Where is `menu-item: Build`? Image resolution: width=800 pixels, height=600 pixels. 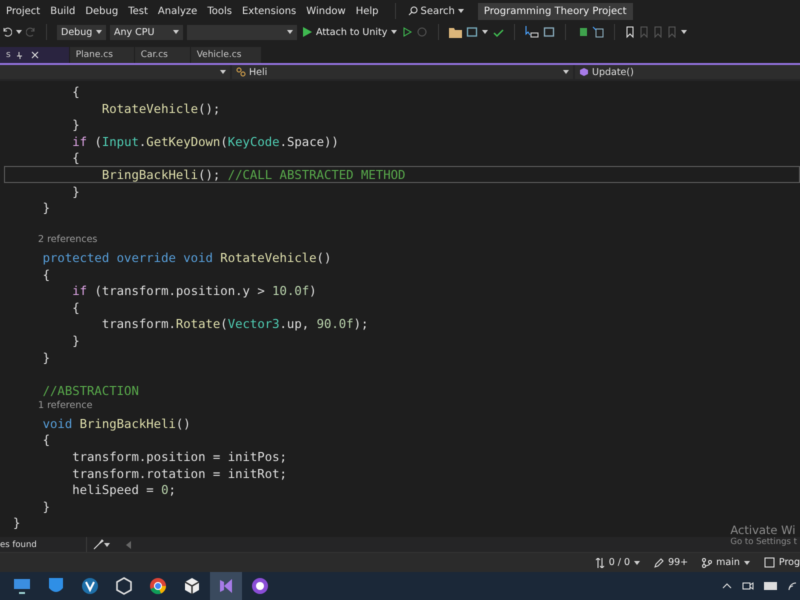
menu-item: Build is located at coordinates (66, 11).